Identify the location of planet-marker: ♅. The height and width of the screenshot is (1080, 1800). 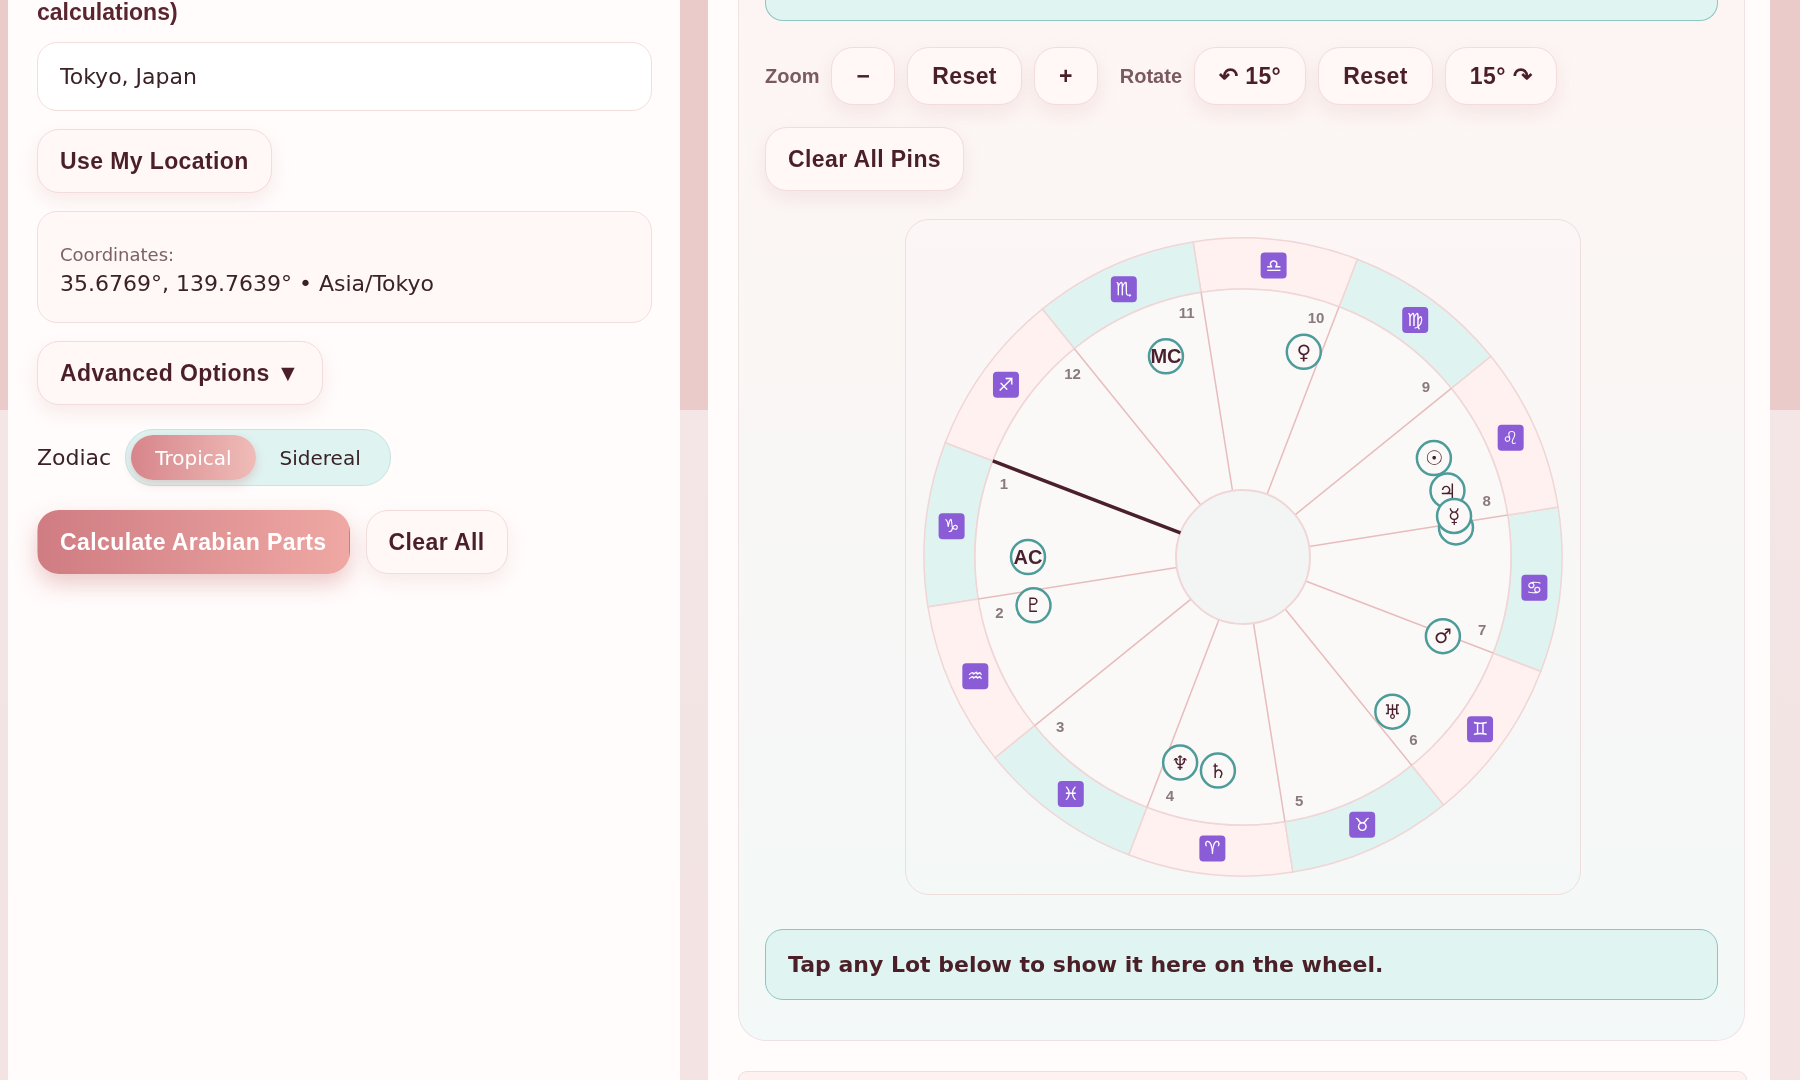
(1392, 711).